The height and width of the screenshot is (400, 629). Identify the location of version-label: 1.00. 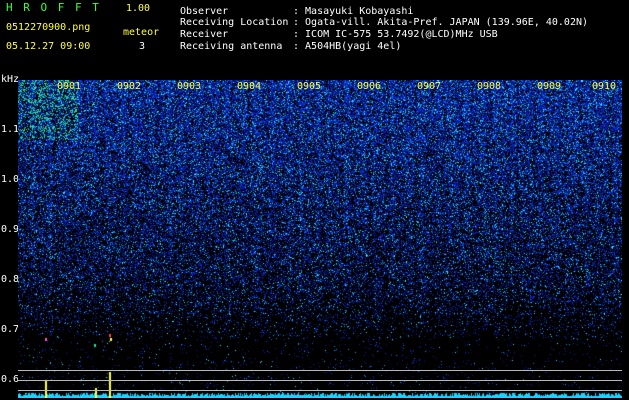
(138, 8).